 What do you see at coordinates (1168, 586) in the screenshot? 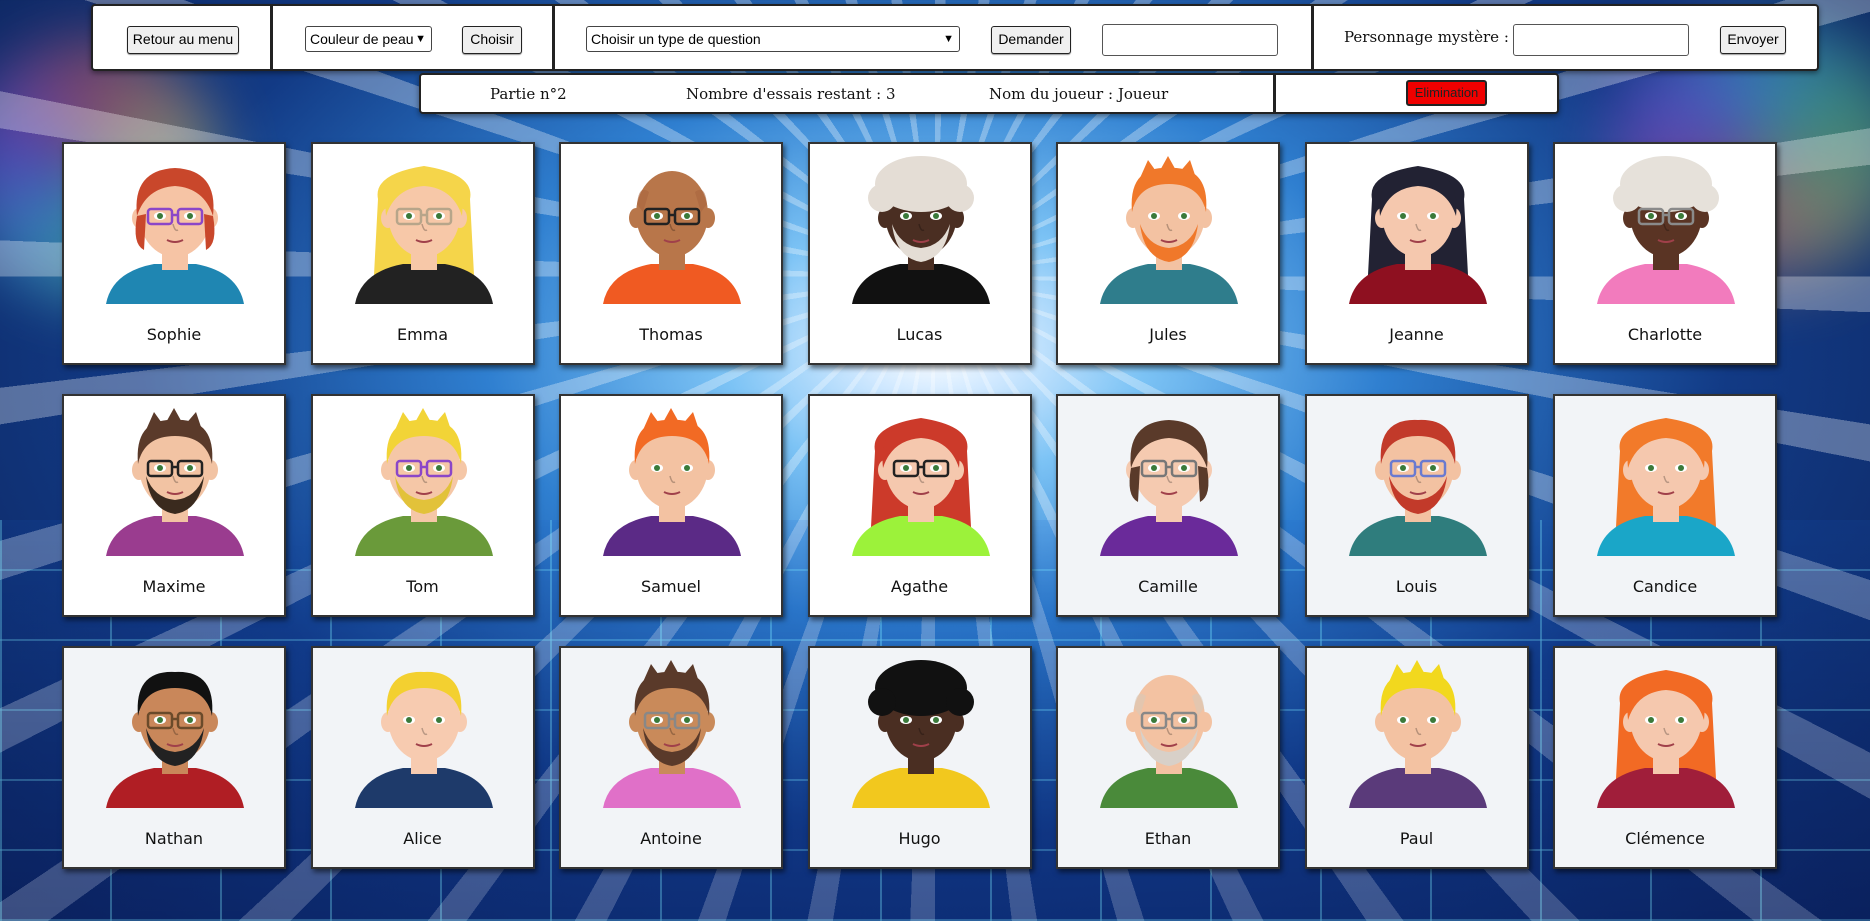
I see `character-name: Camille` at bounding box center [1168, 586].